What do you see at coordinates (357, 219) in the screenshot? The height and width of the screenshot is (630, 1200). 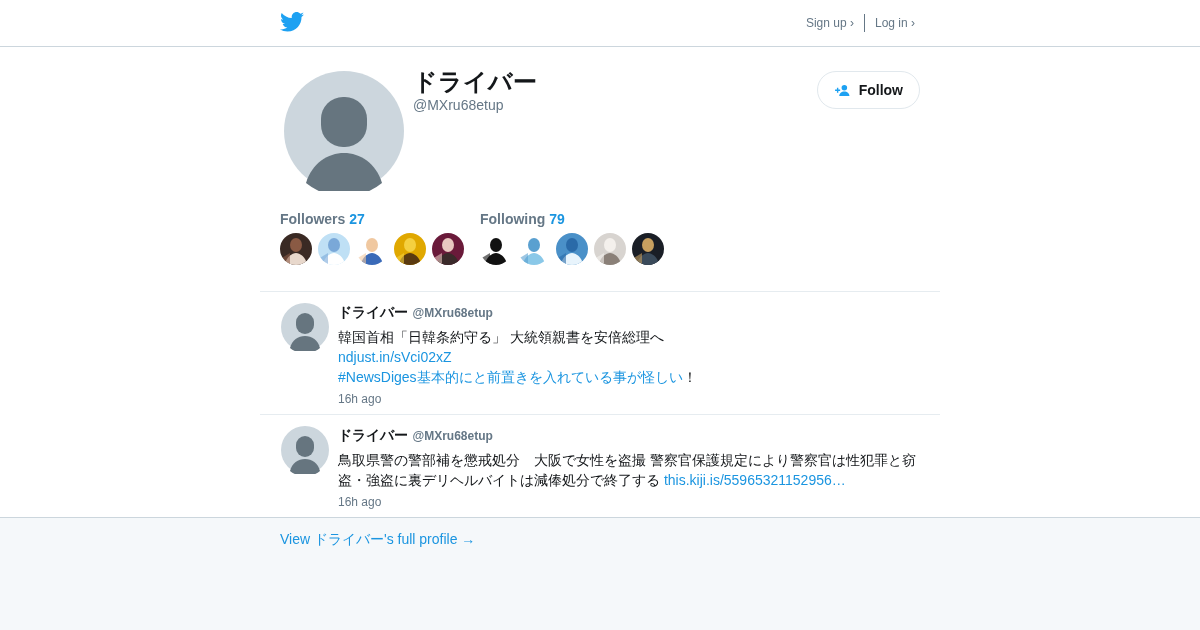 I see `stat-count: 27` at bounding box center [357, 219].